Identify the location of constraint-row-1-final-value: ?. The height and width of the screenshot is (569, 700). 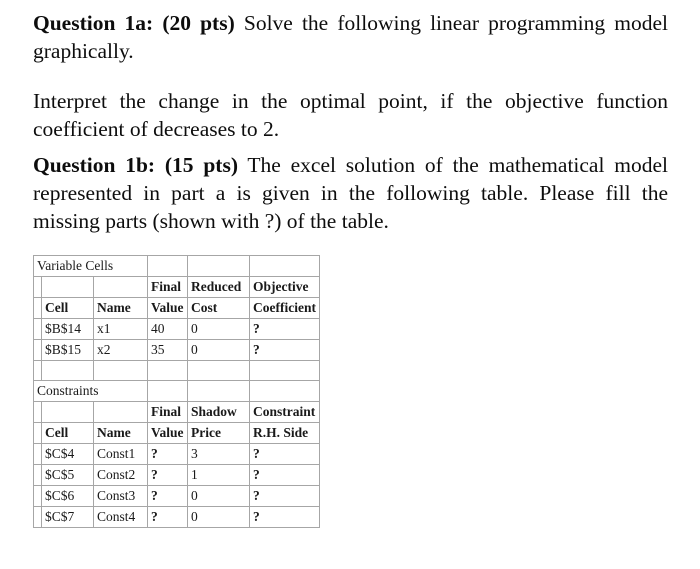
(167, 475).